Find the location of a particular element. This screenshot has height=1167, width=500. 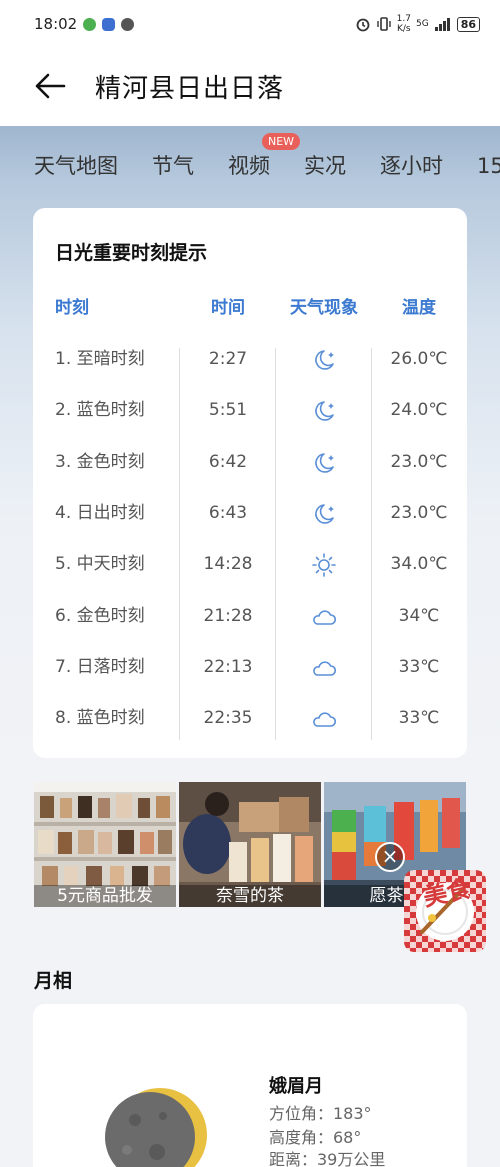

network-type: 5G is located at coordinates (422, 24).